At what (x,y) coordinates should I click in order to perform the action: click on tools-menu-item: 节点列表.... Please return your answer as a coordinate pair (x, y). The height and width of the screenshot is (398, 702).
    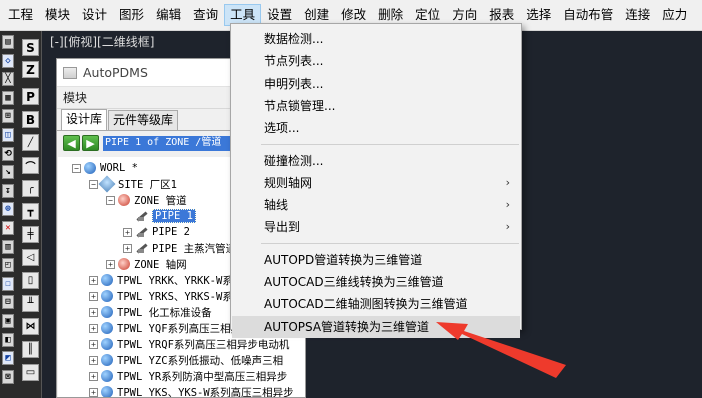
    Looking at the image, I should click on (376, 61).